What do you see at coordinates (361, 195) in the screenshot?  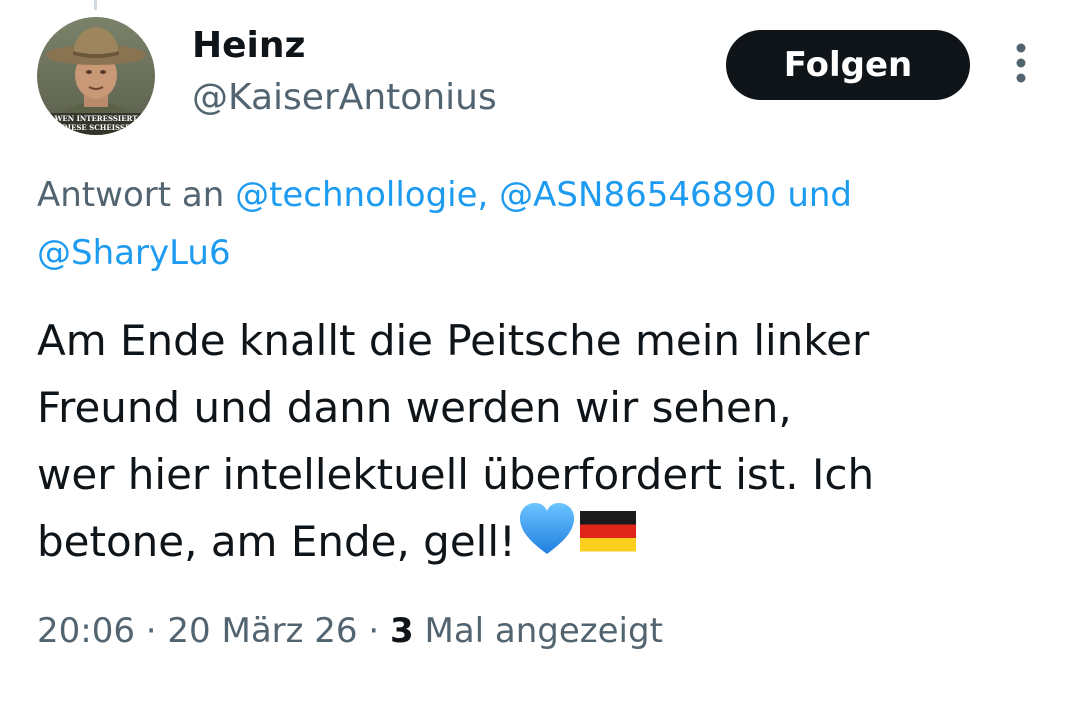 I see `mention-link-technollogie: @technollogie,` at bounding box center [361, 195].